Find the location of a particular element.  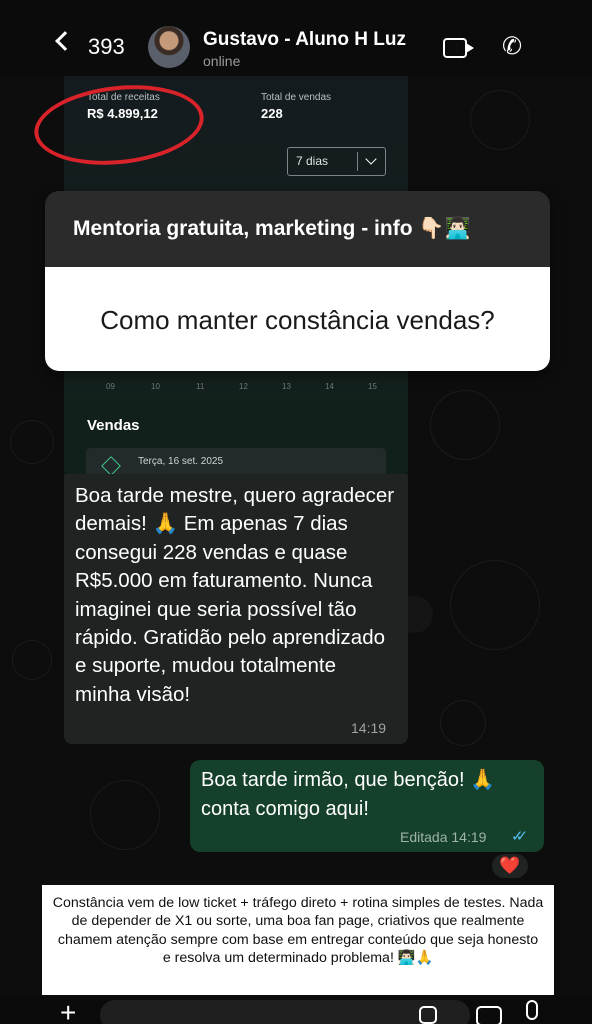

sale-date: Terça, 16 set. 2025 is located at coordinates (181, 461).